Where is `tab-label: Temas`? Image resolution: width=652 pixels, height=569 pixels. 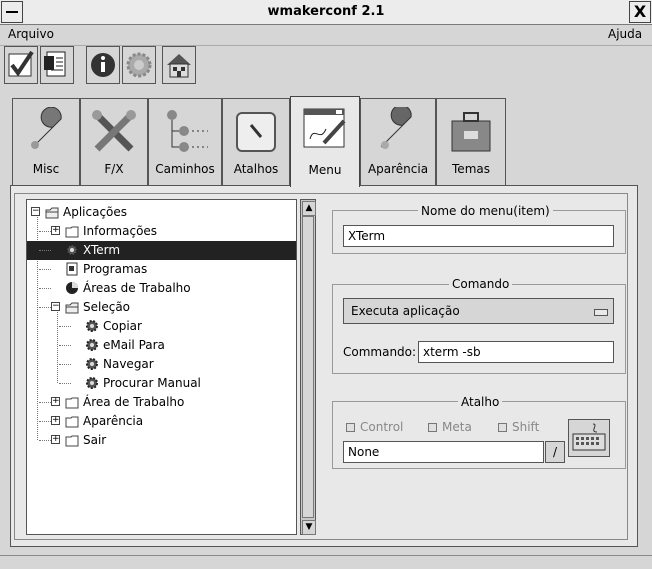
tab-label: Temas is located at coordinates (471, 169).